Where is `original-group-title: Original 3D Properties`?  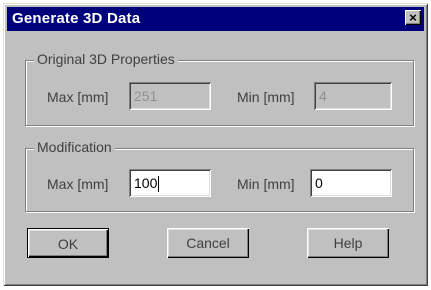 original-group-title: Original 3D Properties is located at coordinates (106, 59).